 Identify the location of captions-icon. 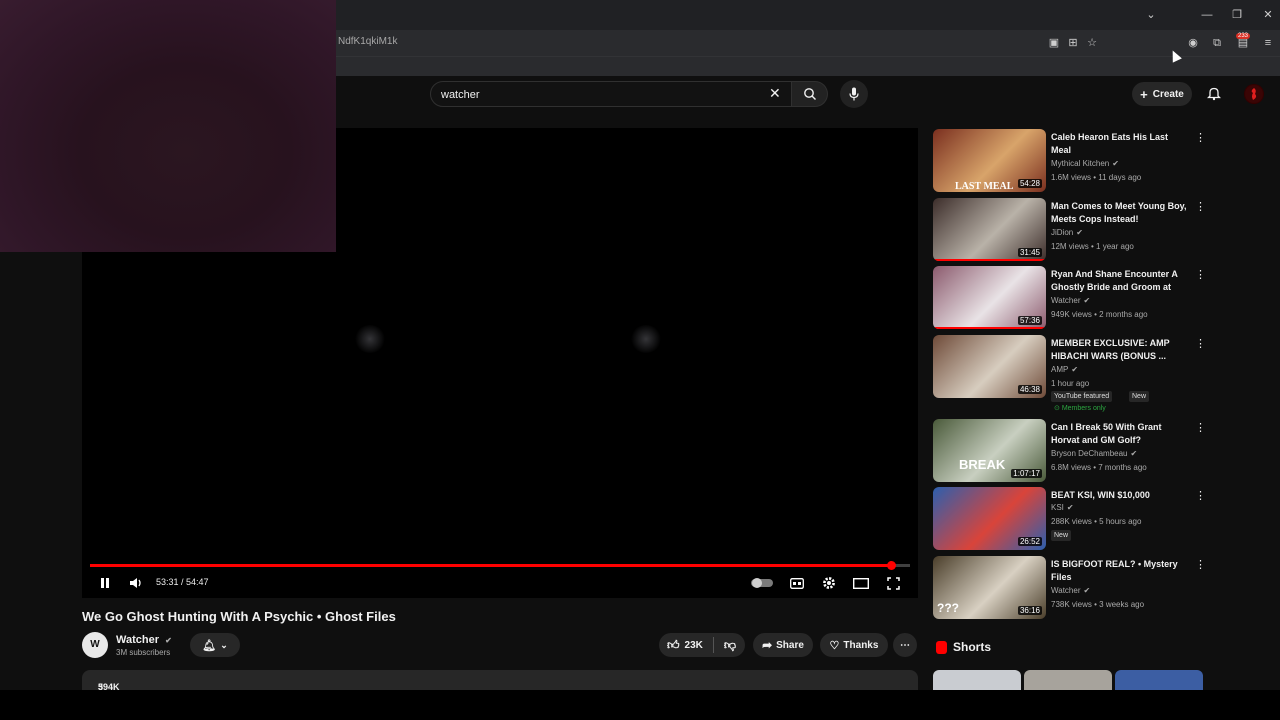
(797, 583).